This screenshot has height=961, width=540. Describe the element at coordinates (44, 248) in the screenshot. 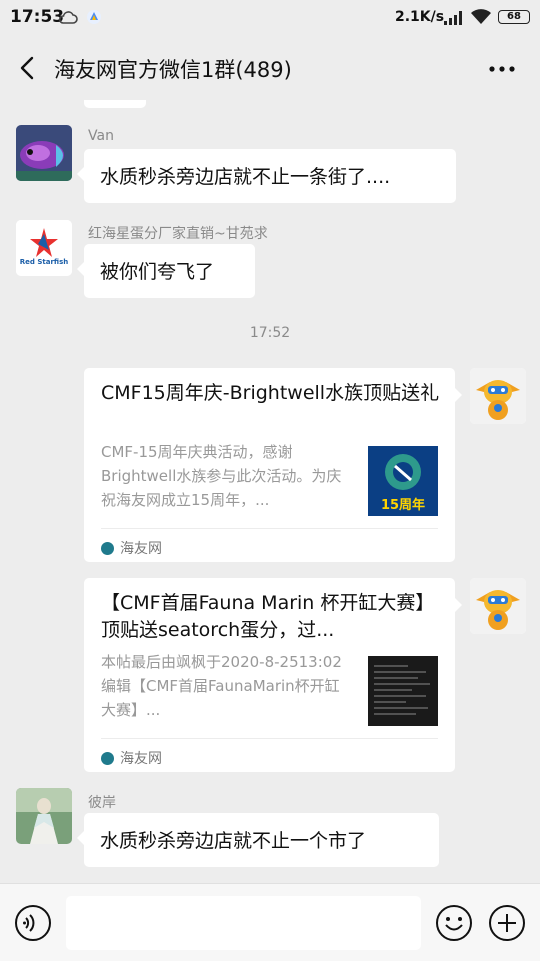

I see `avatar-red-starfish: Red Starfish` at that location.